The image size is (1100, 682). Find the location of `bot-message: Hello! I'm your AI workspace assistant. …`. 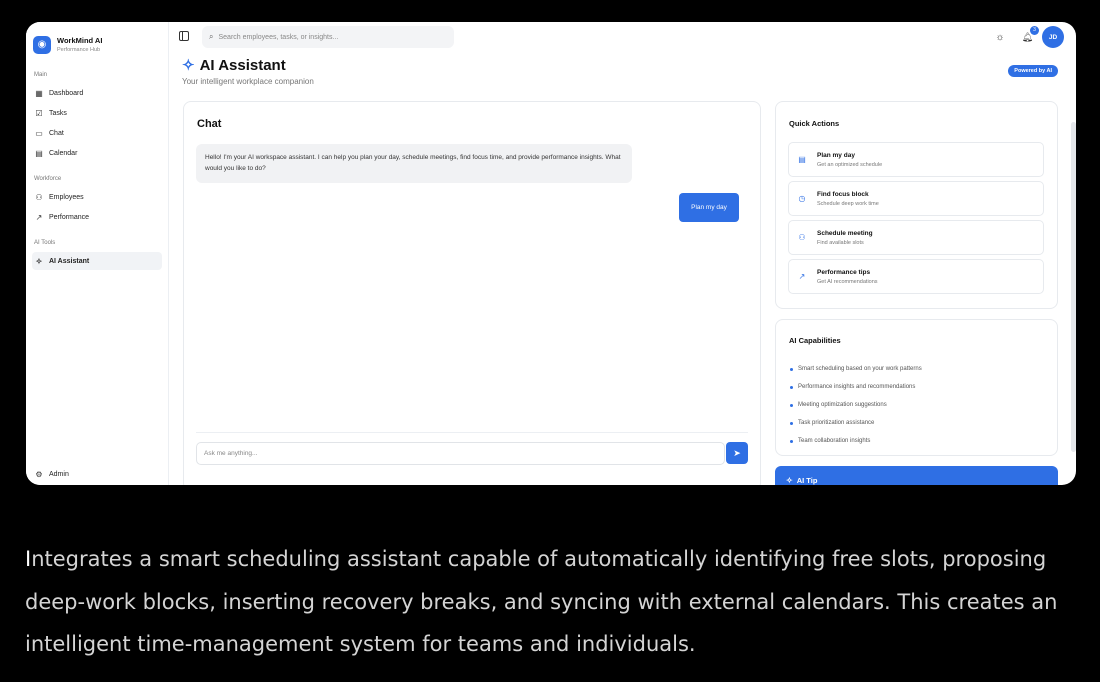

bot-message: Hello! I'm your AI workspace assistant. … is located at coordinates (414, 163).